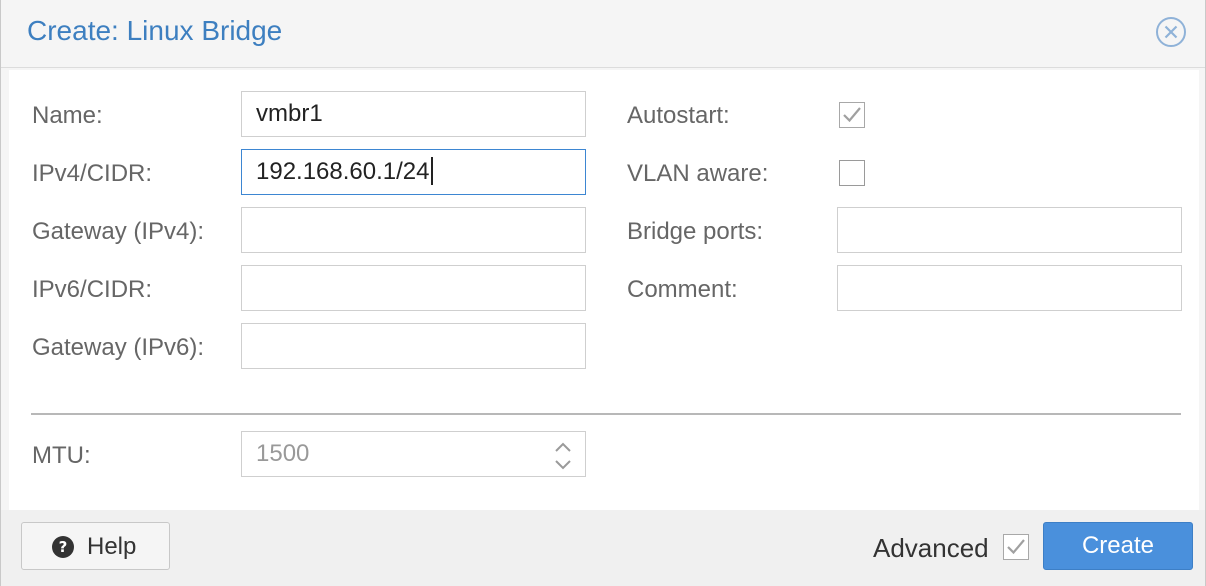  Describe the element at coordinates (1009, 288) in the screenshot. I see `comment-field` at that location.